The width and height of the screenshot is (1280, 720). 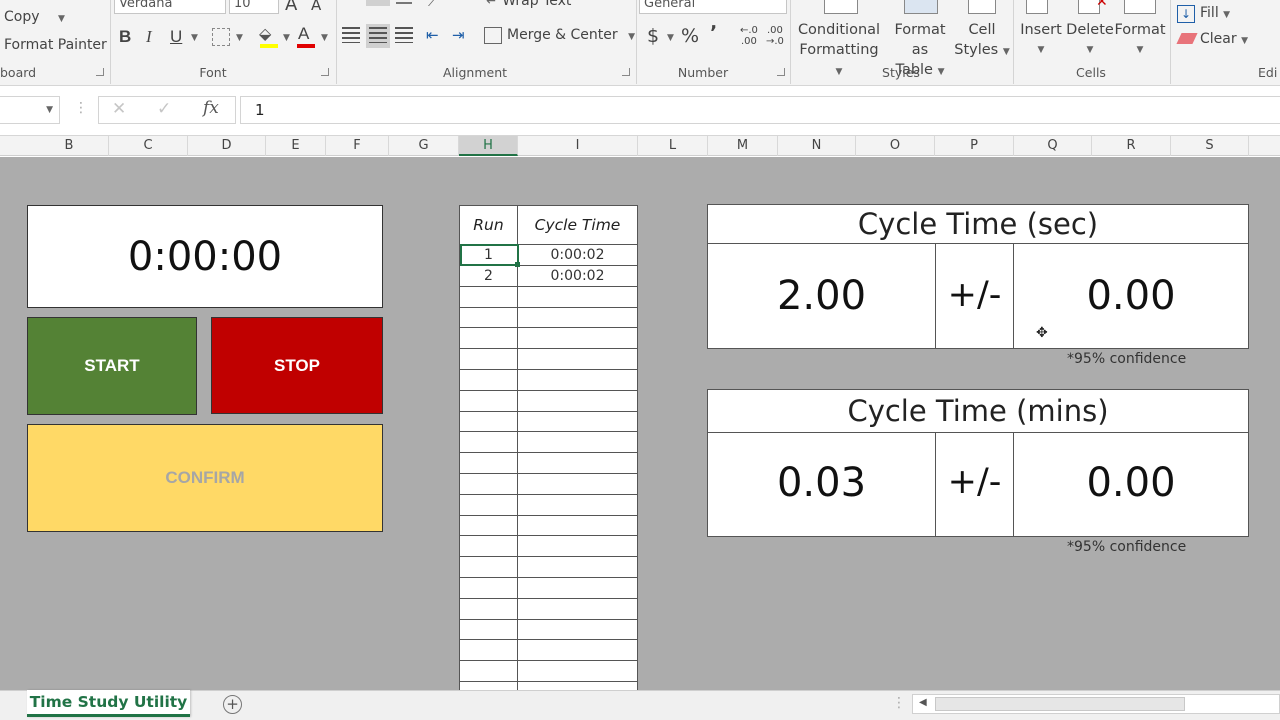 I want to click on delete-button: Delete ▼, so click(x=1090, y=40).